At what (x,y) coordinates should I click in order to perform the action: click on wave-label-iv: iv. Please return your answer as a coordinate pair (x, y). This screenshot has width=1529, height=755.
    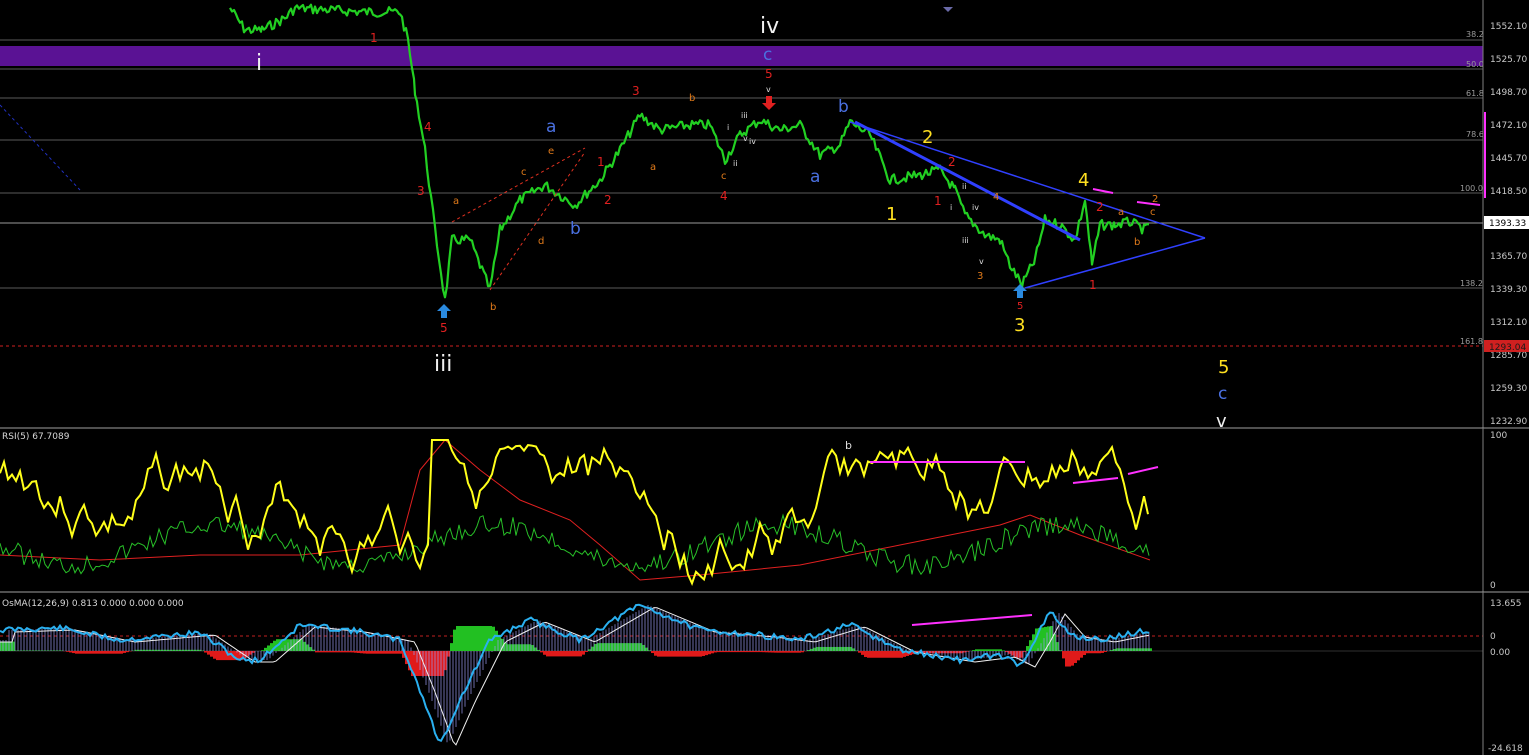
    Looking at the image, I should click on (769, 26).